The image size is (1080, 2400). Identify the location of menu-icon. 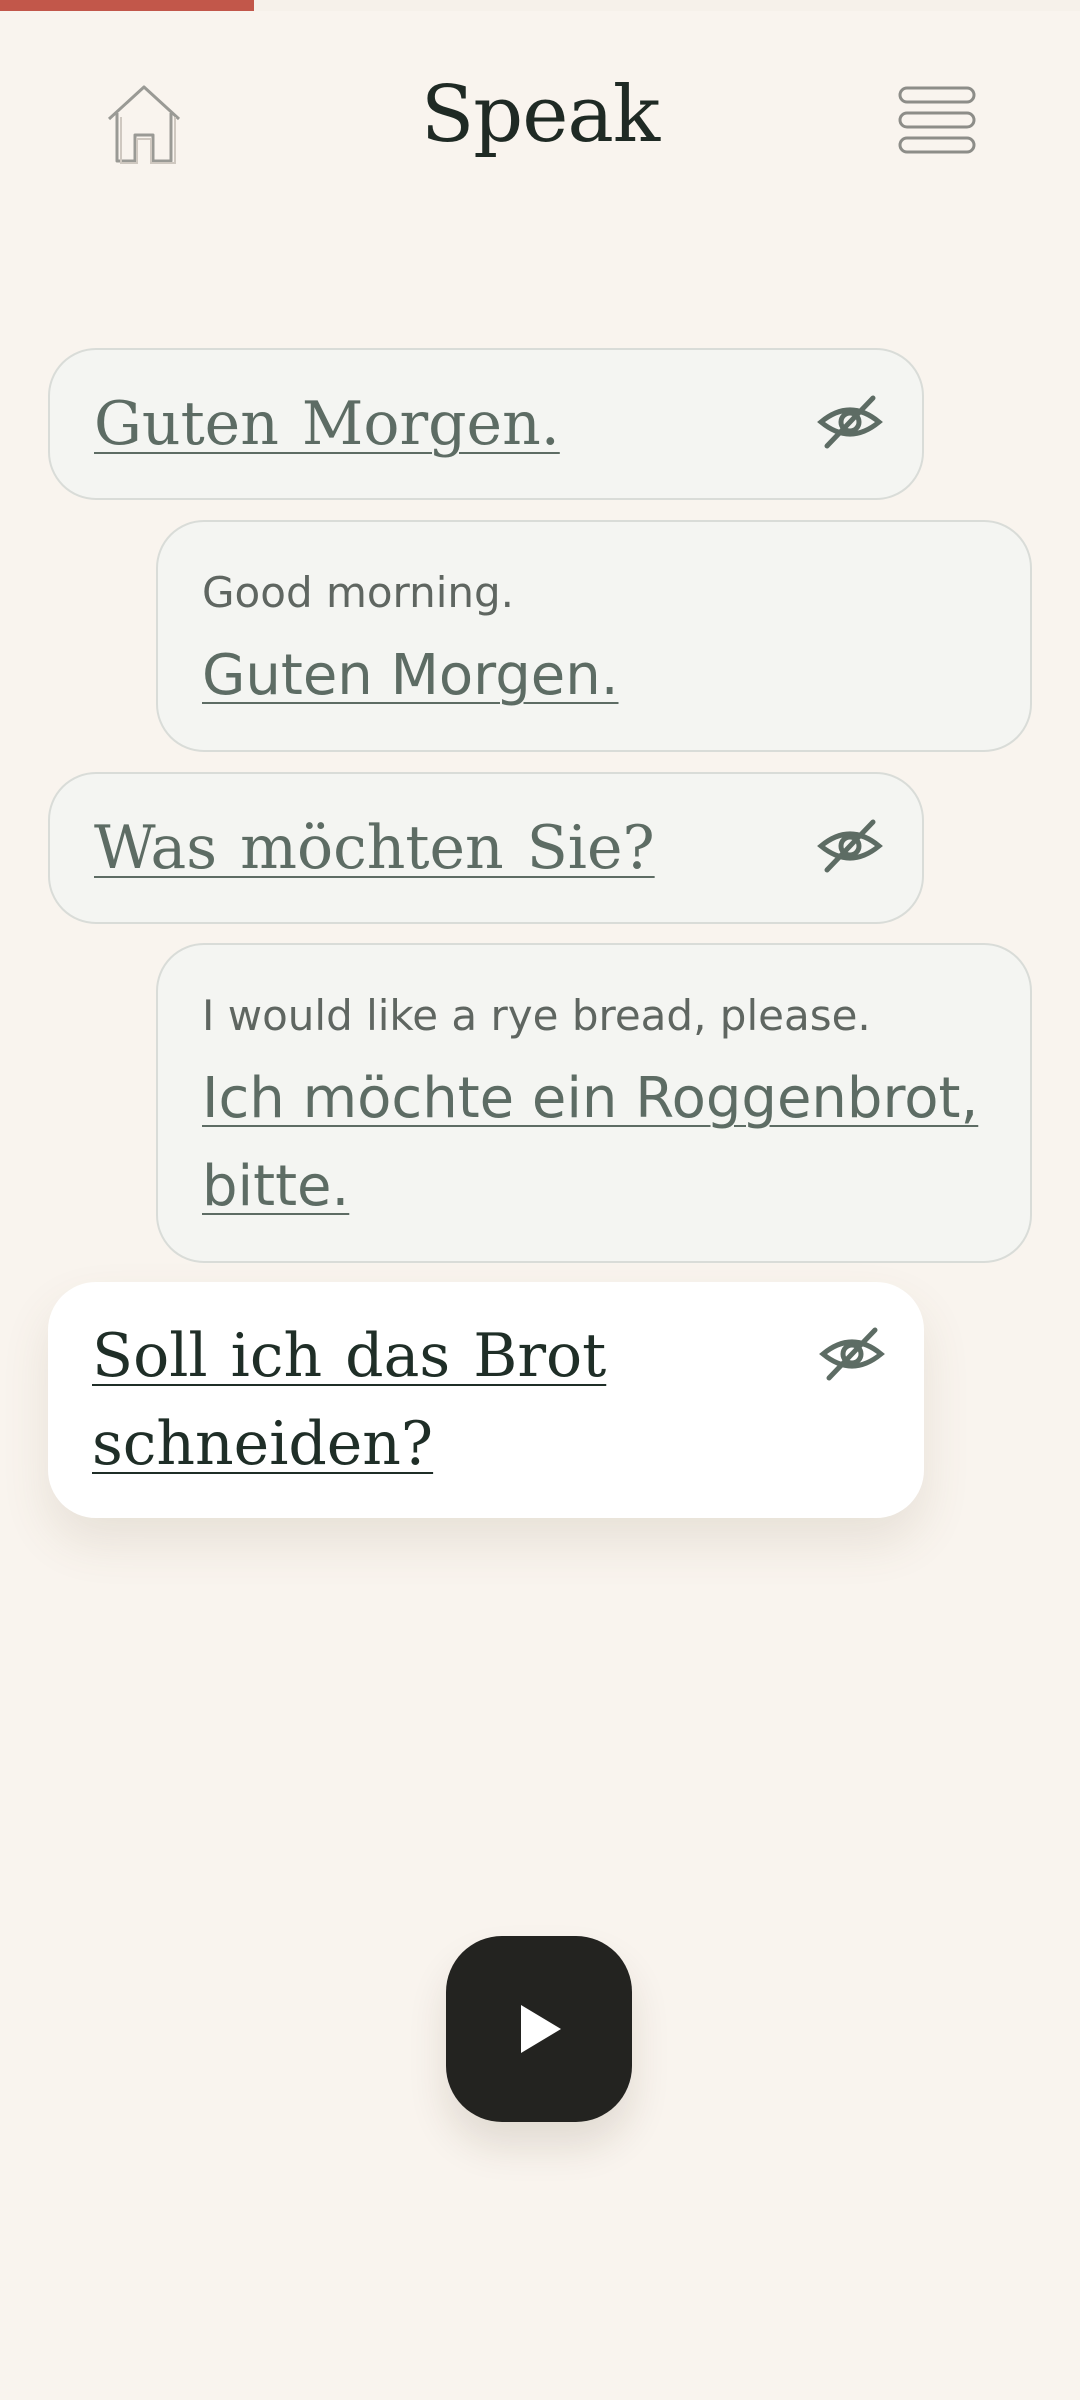
(937, 120).